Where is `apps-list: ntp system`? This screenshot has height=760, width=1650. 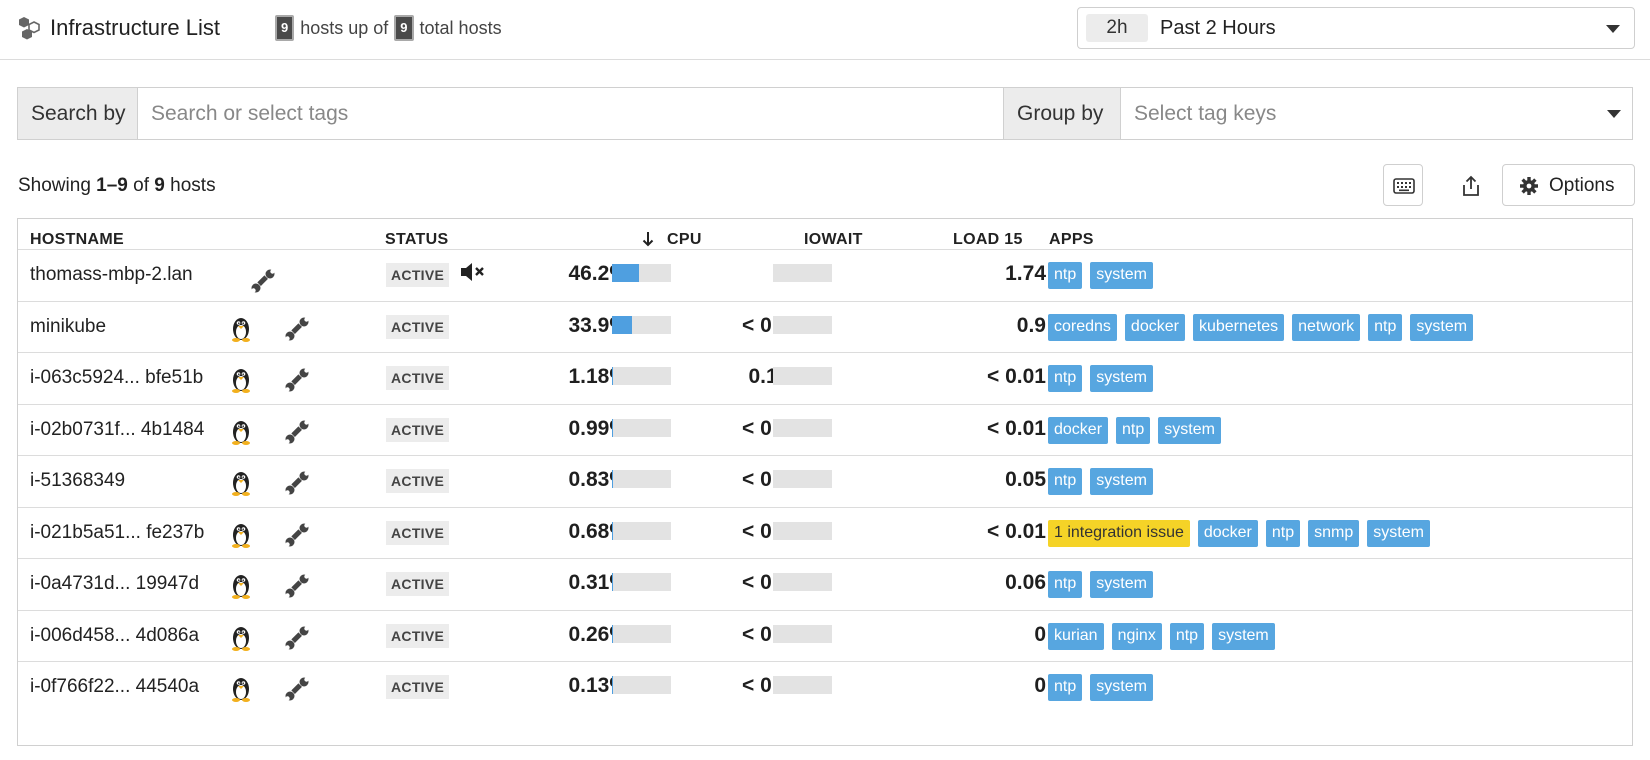 apps-list: ntp system is located at coordinates (1100, 687).